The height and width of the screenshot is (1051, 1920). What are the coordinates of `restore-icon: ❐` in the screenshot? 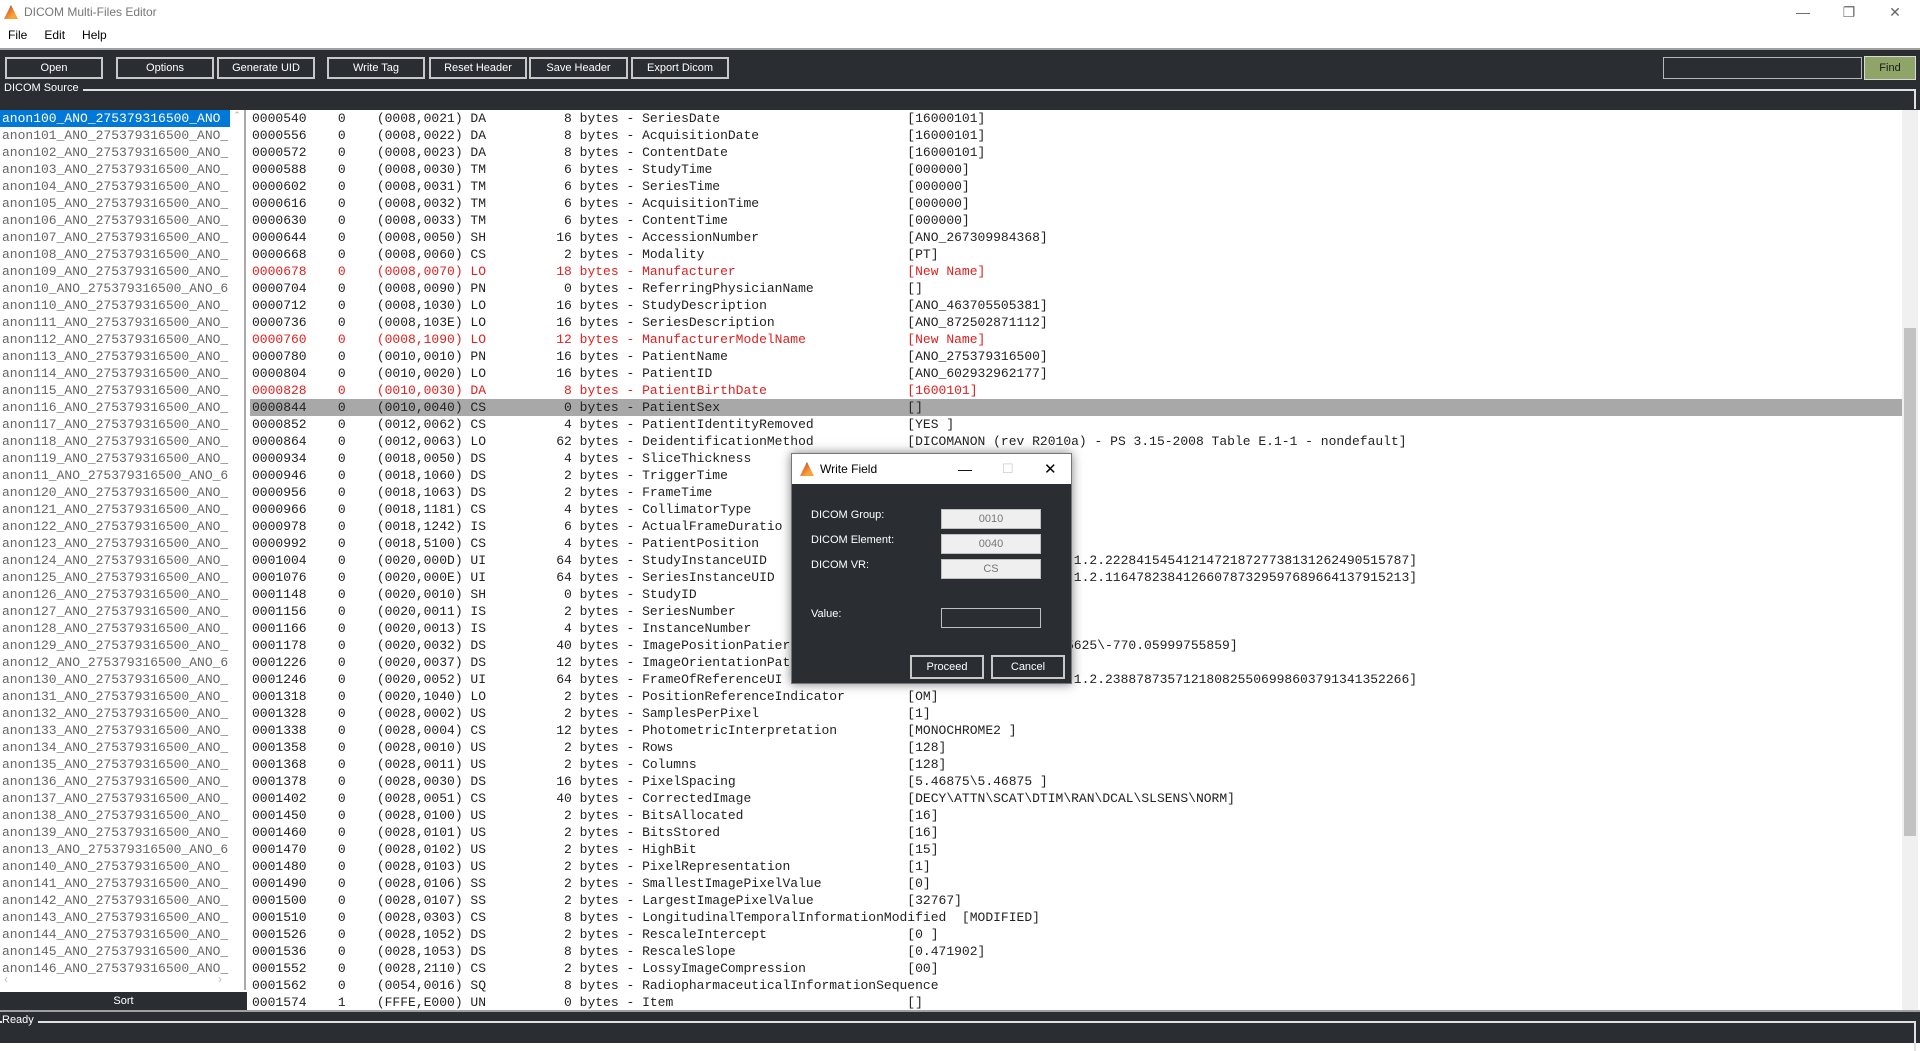 It's located at (1849, 12).